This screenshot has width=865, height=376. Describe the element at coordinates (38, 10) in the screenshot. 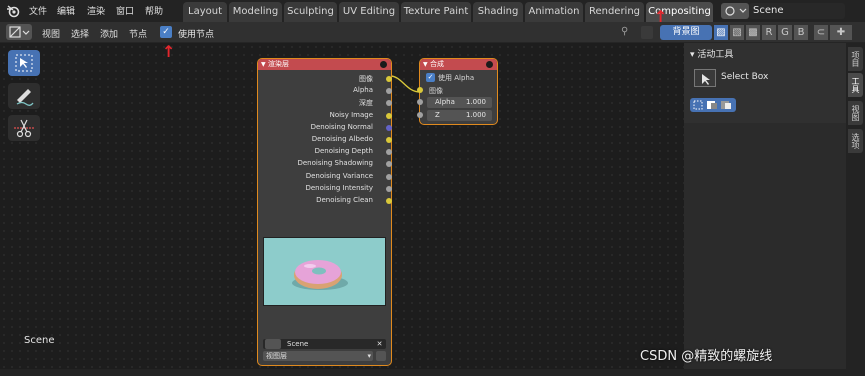

I see `menu-file: 文件` at that location.